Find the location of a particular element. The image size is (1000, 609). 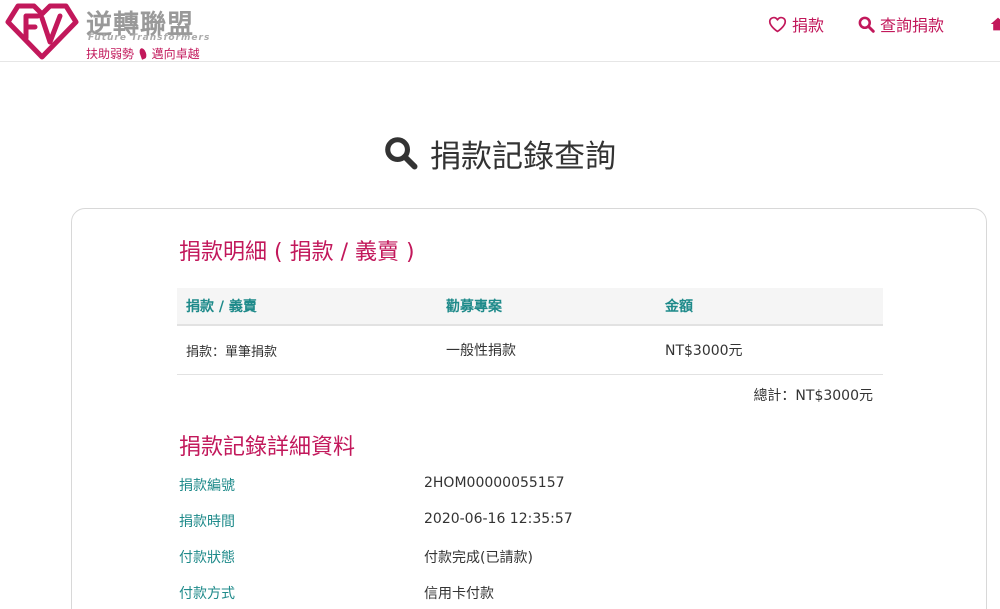

home-icon is located at coordinates (995, 24).